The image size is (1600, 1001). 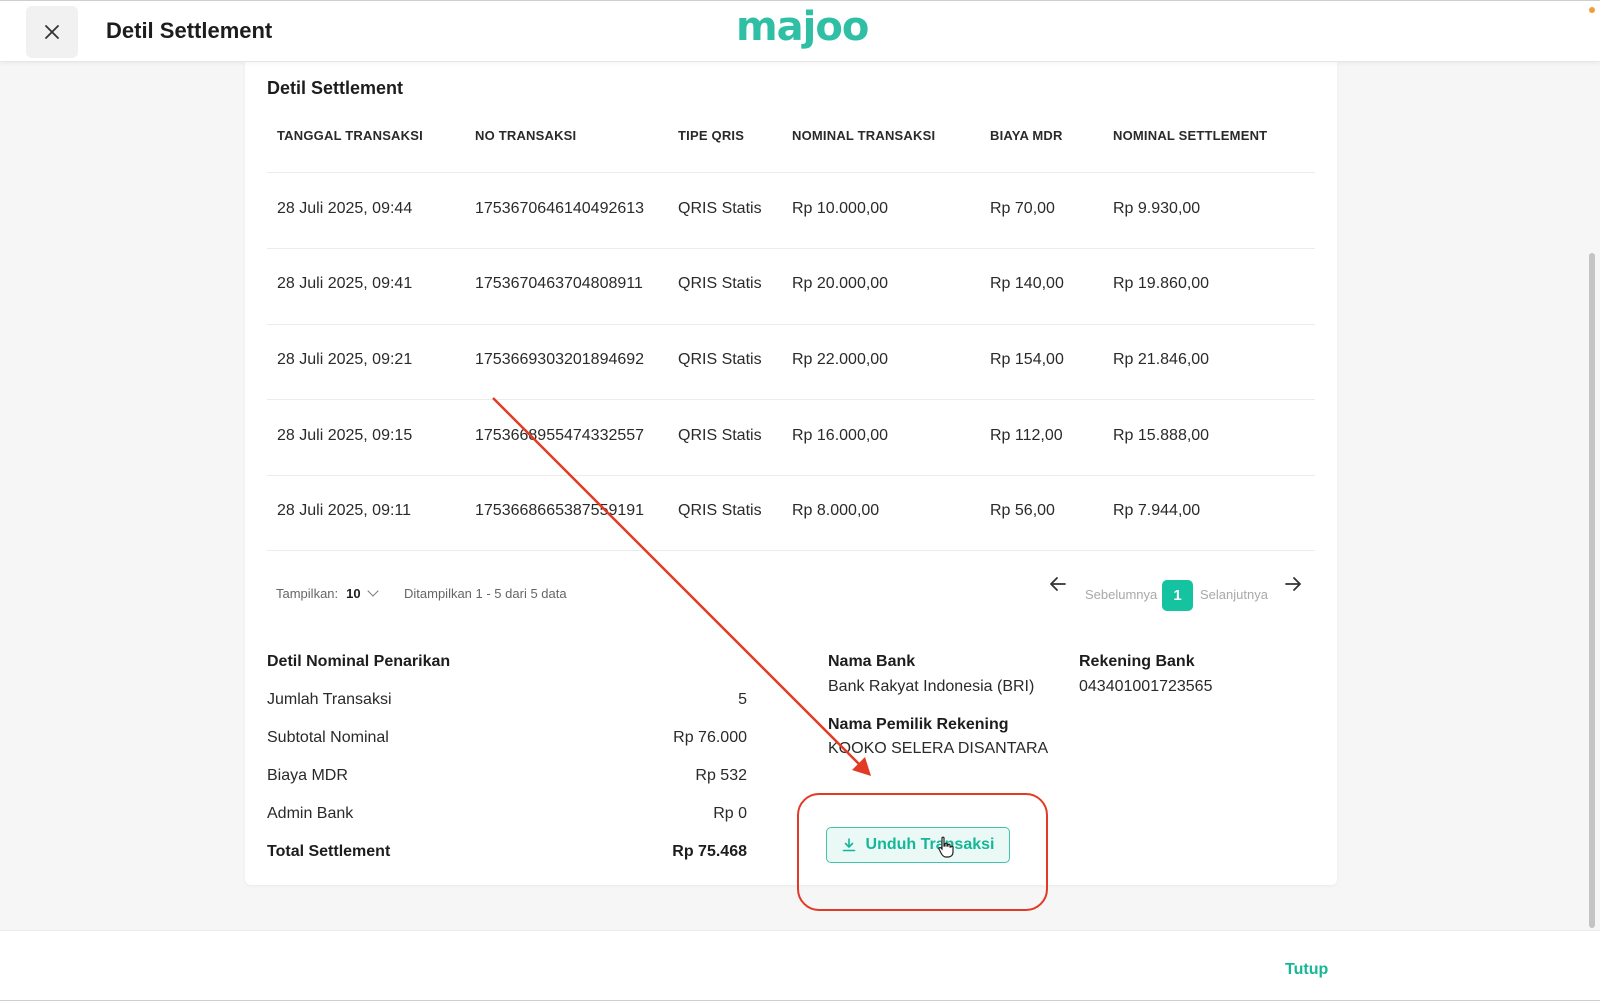 What do you see at coordinates (840, 208) in the screenshot?
I see `cell-nominal: Rp 10.000,00` at bounding box center [840, 208].